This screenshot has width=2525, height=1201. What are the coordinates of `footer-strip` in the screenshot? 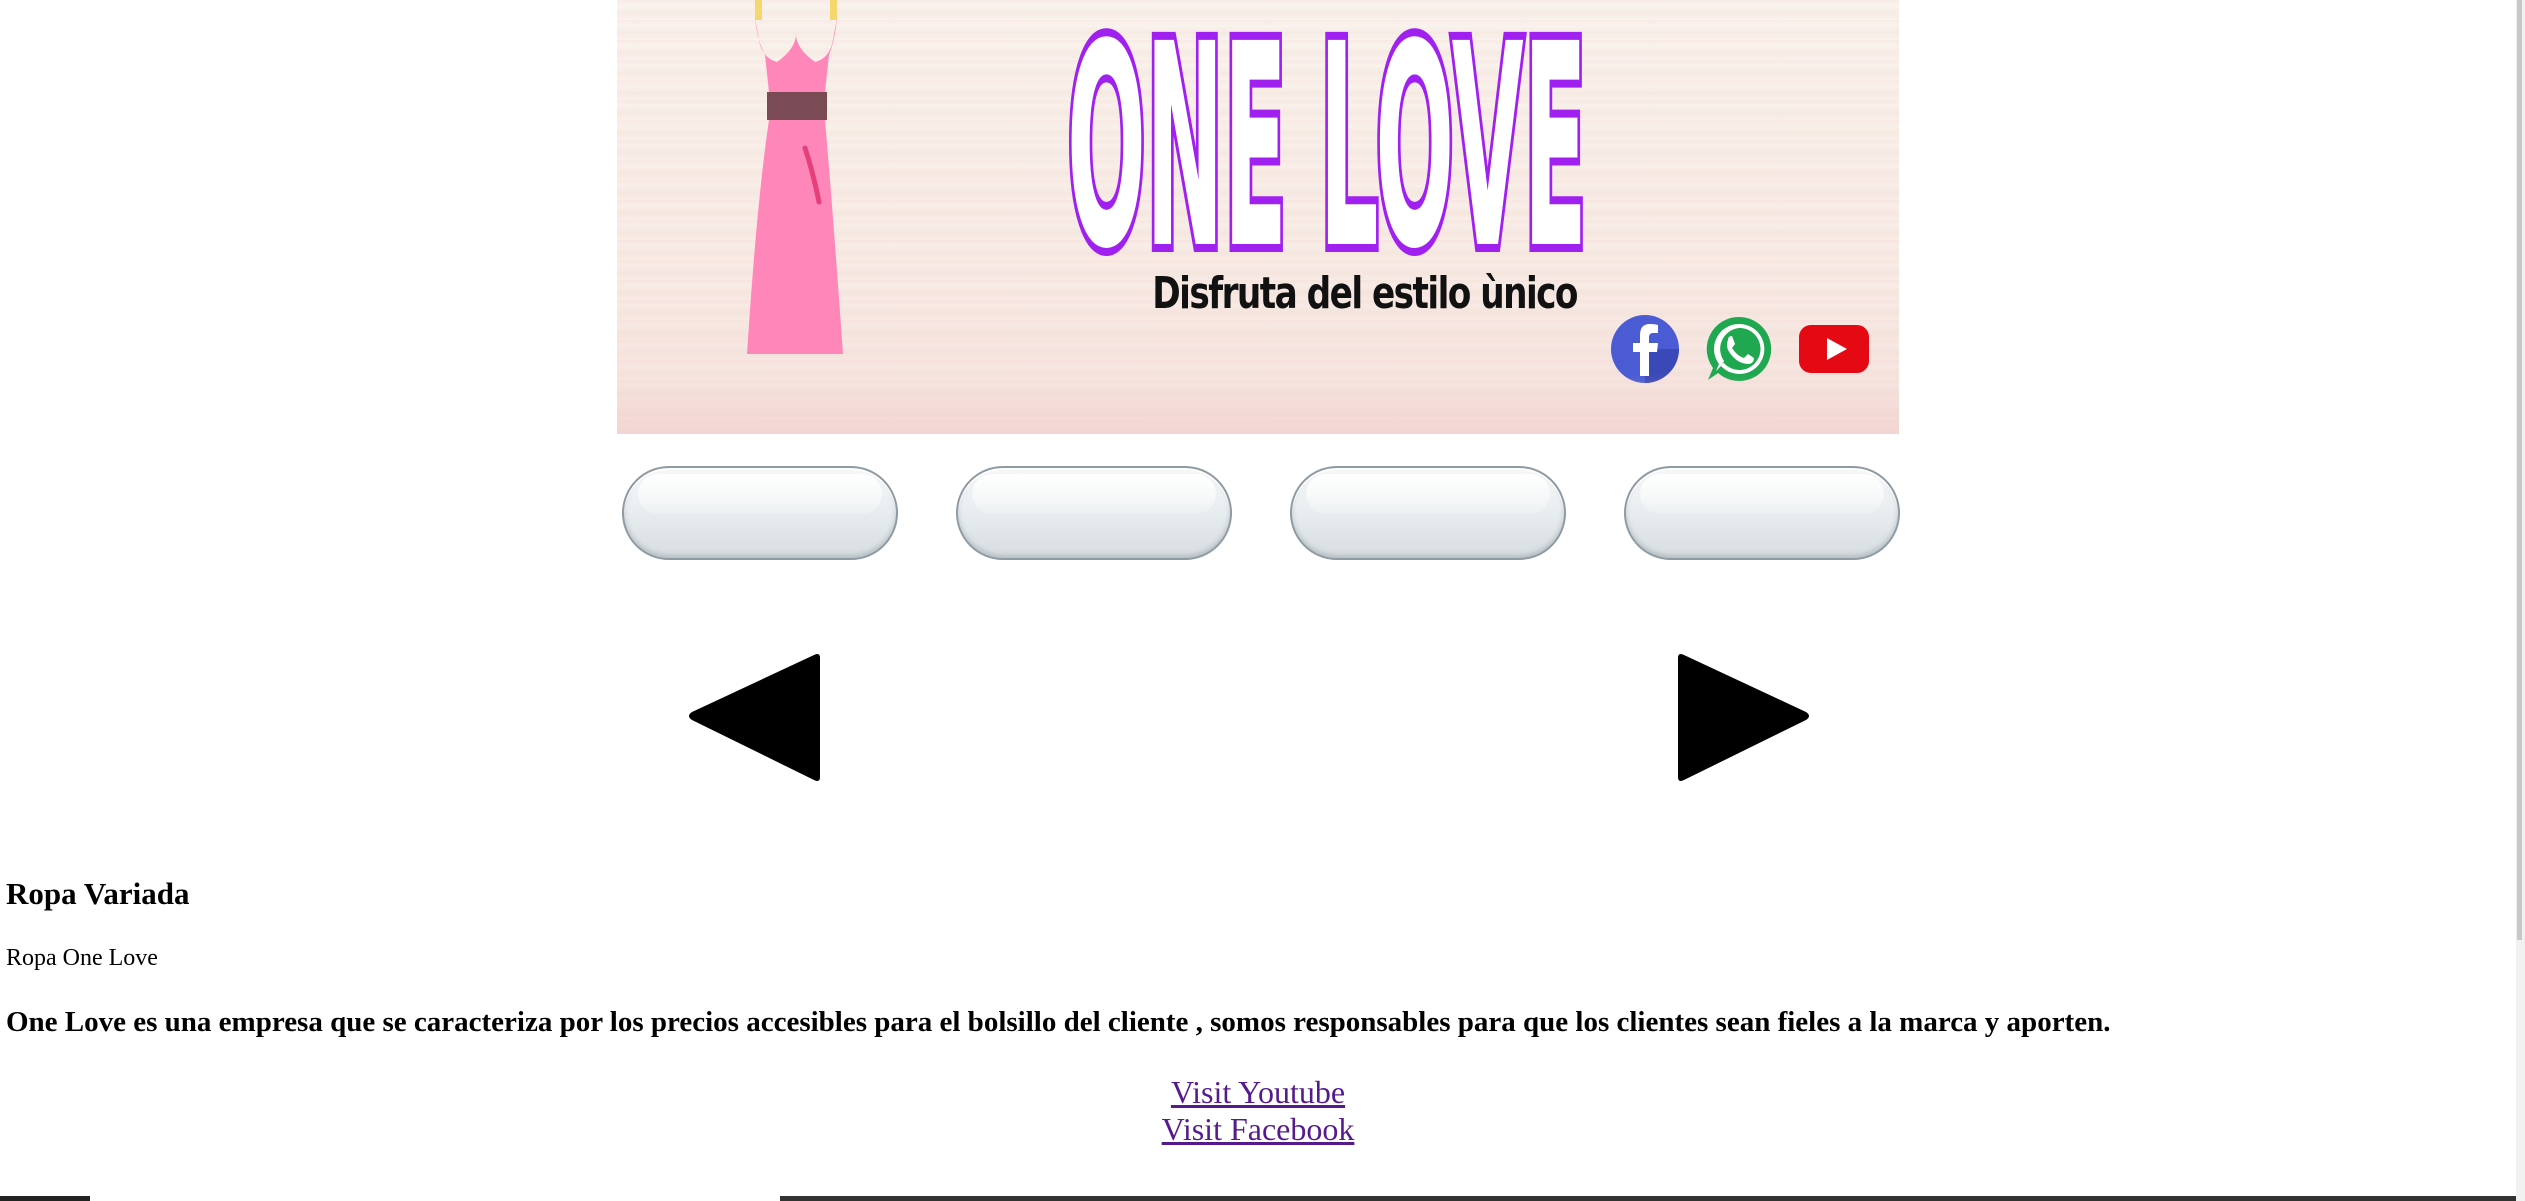 It's located at (1258, 1198).